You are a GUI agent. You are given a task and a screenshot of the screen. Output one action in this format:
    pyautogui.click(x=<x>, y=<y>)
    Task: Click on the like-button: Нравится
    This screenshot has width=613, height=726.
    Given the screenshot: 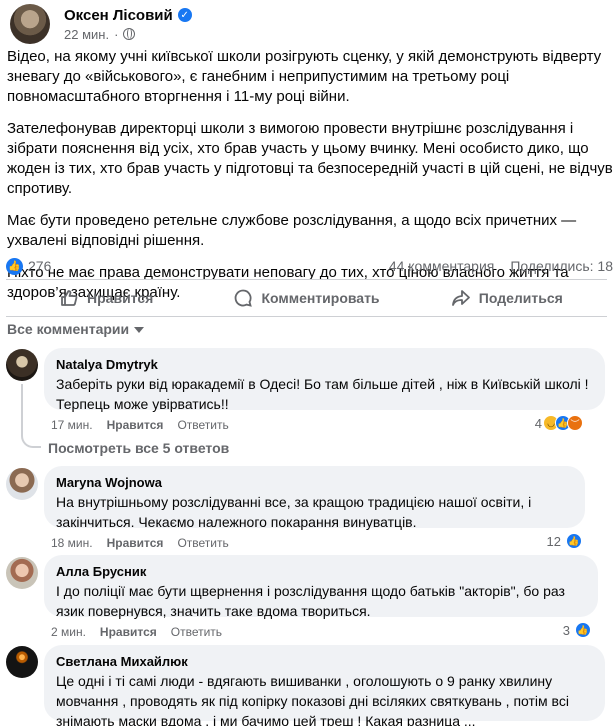 What is the action you would take?
    pyautogui.click(x=106, y=298)
    